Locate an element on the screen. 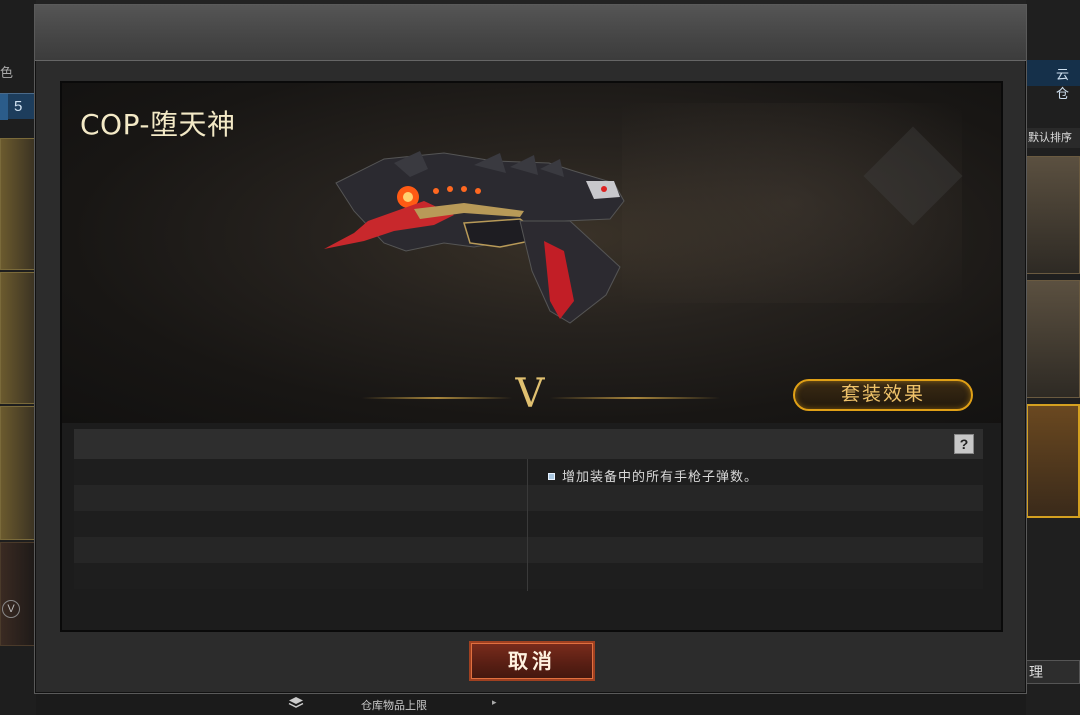 This screenshot has height=715, width=1080. storage-capacity-label: 仓库物品上限 is located at coordinates (394, 706).